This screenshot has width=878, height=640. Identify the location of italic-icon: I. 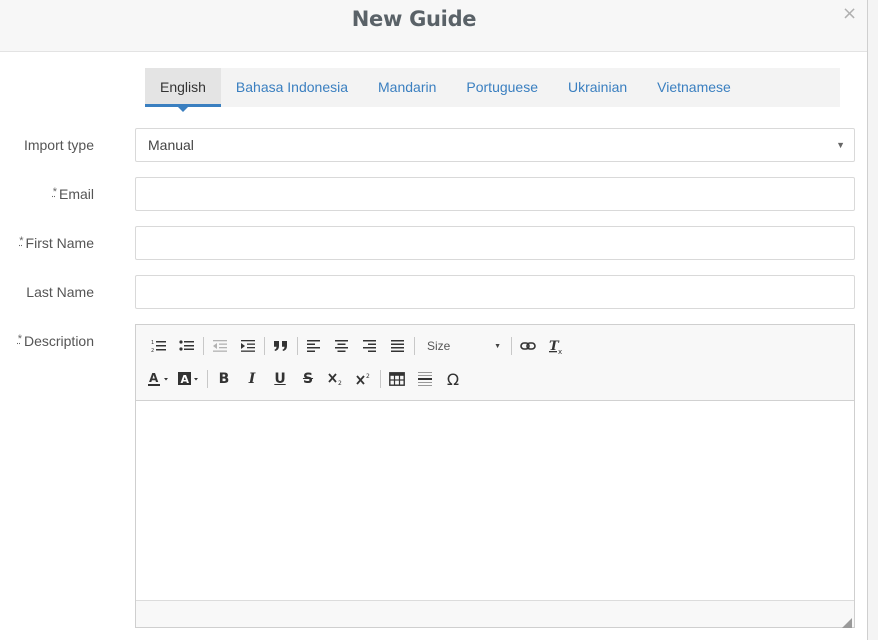
(252, 379).